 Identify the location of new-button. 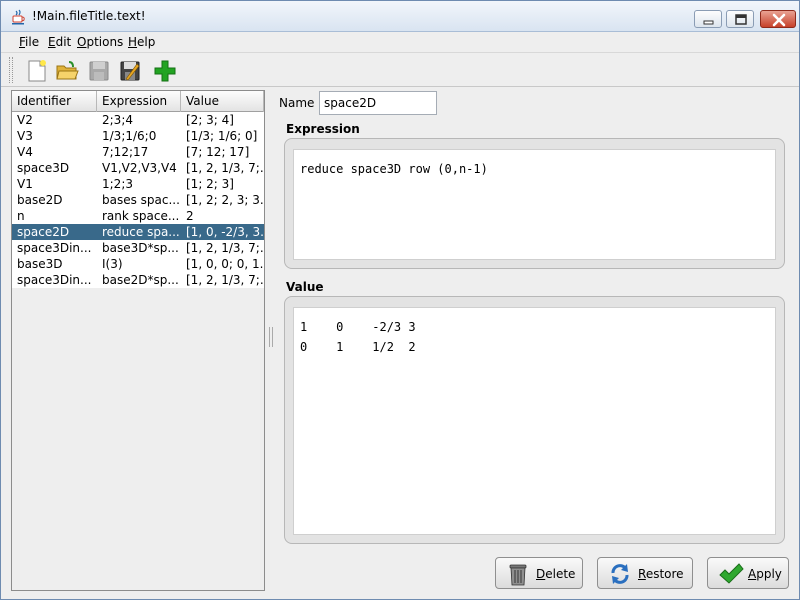
(37, 71).